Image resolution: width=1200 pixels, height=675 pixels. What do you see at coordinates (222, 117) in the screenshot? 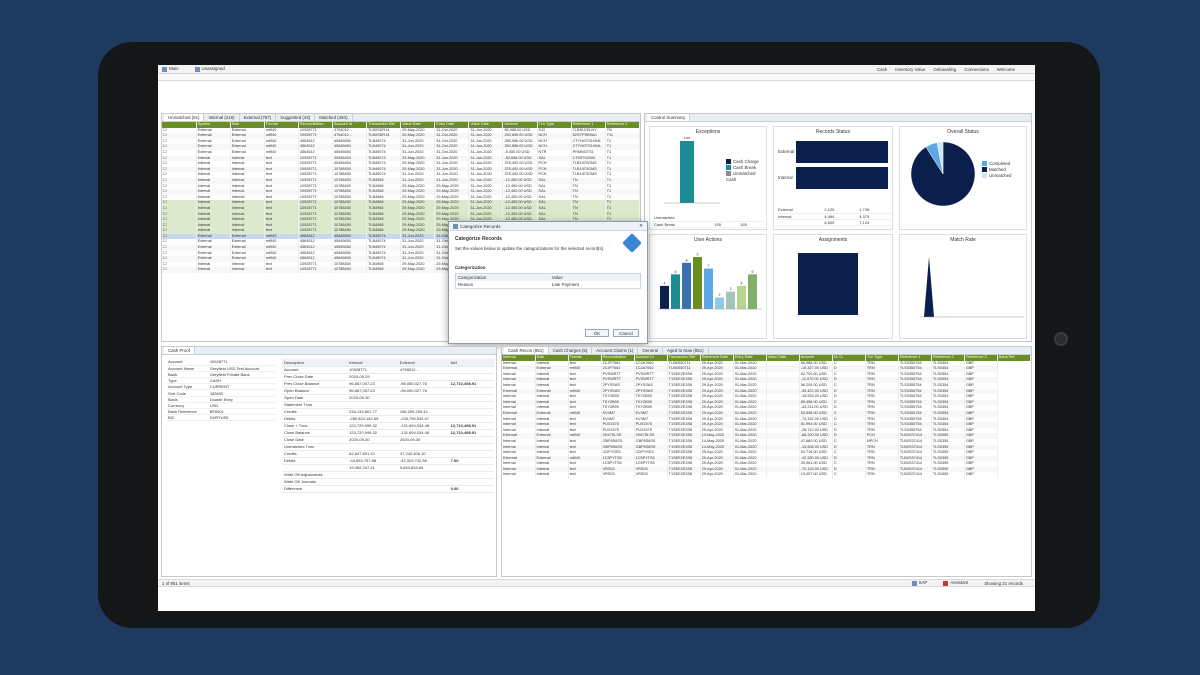
I see `tab-recon-1: Internal (416)` at bounding box center [222, 117].